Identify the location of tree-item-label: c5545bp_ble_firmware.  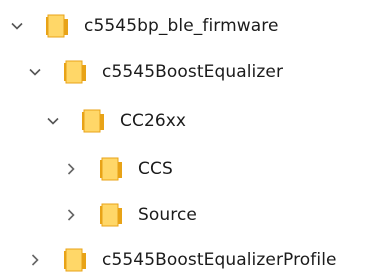
(181, 26).